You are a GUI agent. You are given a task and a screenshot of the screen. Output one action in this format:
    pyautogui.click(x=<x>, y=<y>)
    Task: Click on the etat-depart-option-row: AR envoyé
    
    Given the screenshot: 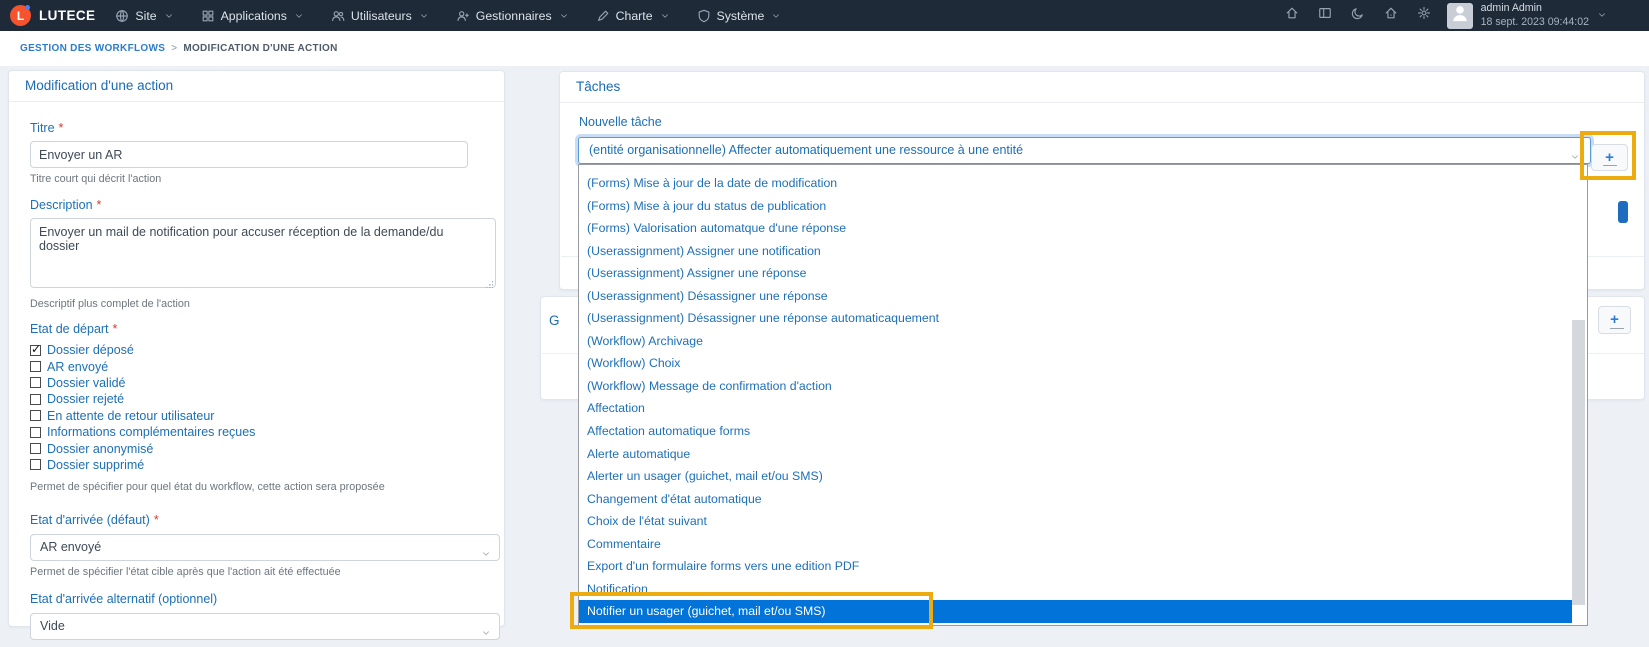 What is the action you would take?
    pyautogui.click(x=253, y=366)
    